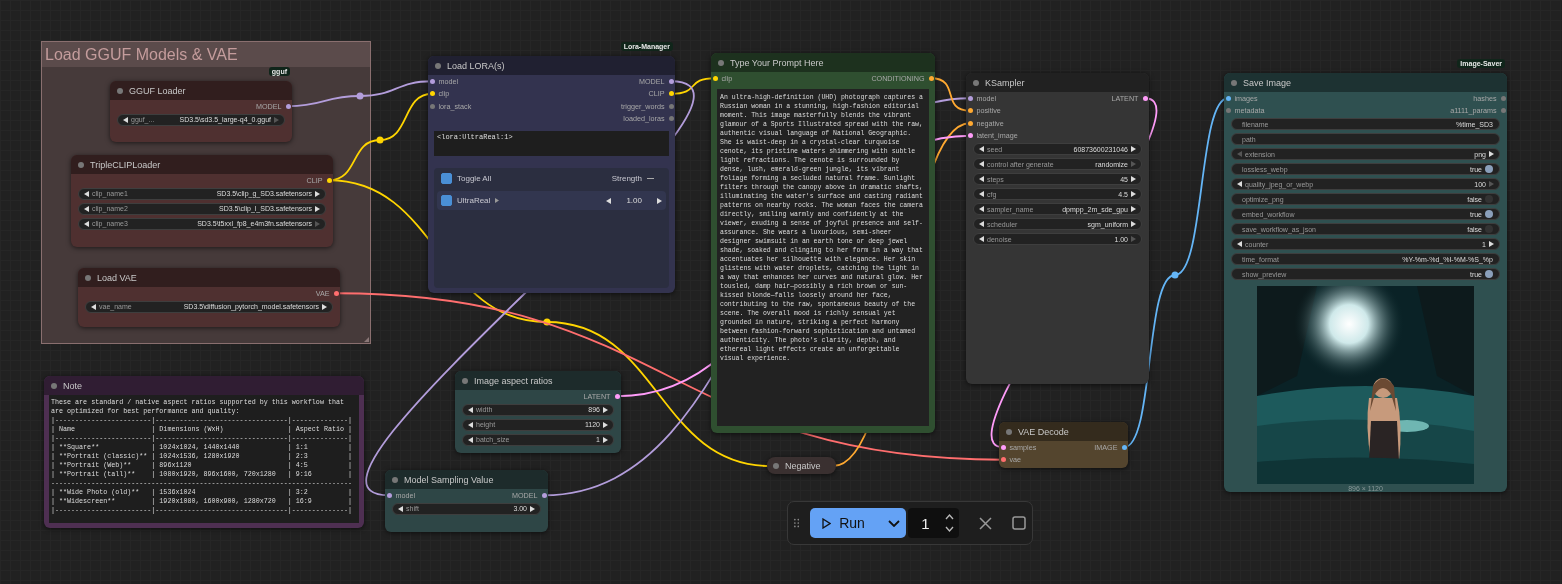 Image resolution: width=1562 pixels, height=584 pixels. Describe the element at coordinates (1043, 431) in the screenshot. I see `node-title: VAE Decode` at that location.